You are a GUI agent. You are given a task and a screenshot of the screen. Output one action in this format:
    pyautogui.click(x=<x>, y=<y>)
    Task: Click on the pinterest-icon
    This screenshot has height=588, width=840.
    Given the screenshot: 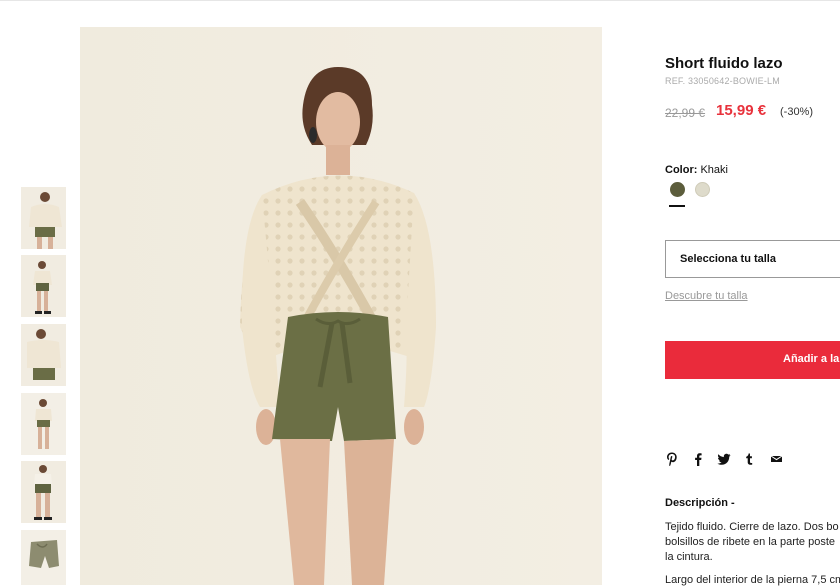 What is the action you would take?
    pyautogui.click(x=673, y=459)
    